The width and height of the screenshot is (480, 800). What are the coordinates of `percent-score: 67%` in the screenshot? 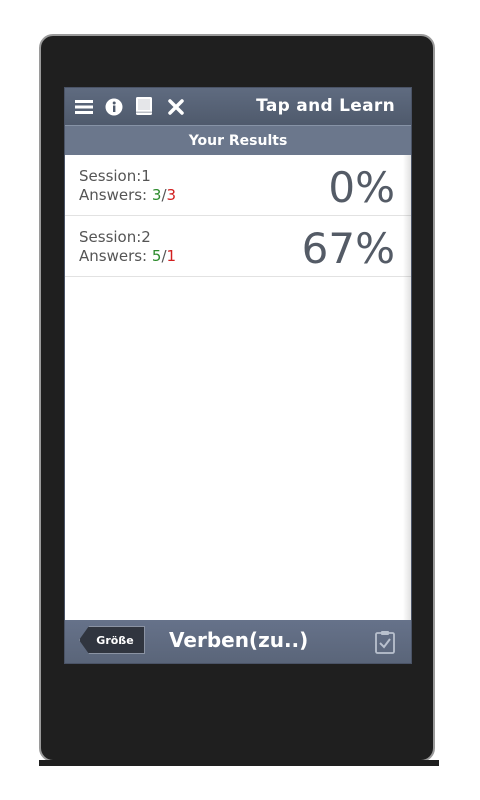 It's located at (348, 248).